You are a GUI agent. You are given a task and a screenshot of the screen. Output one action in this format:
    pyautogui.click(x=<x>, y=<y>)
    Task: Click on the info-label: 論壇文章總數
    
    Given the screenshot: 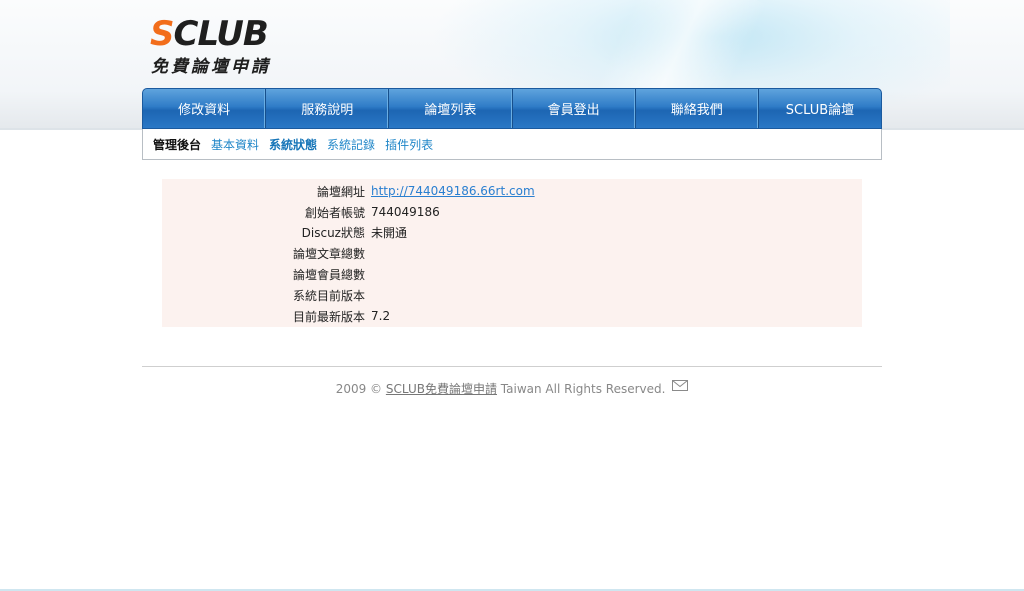 What is the action you would take?
    pyautogui.click(x=328, y=254)
    